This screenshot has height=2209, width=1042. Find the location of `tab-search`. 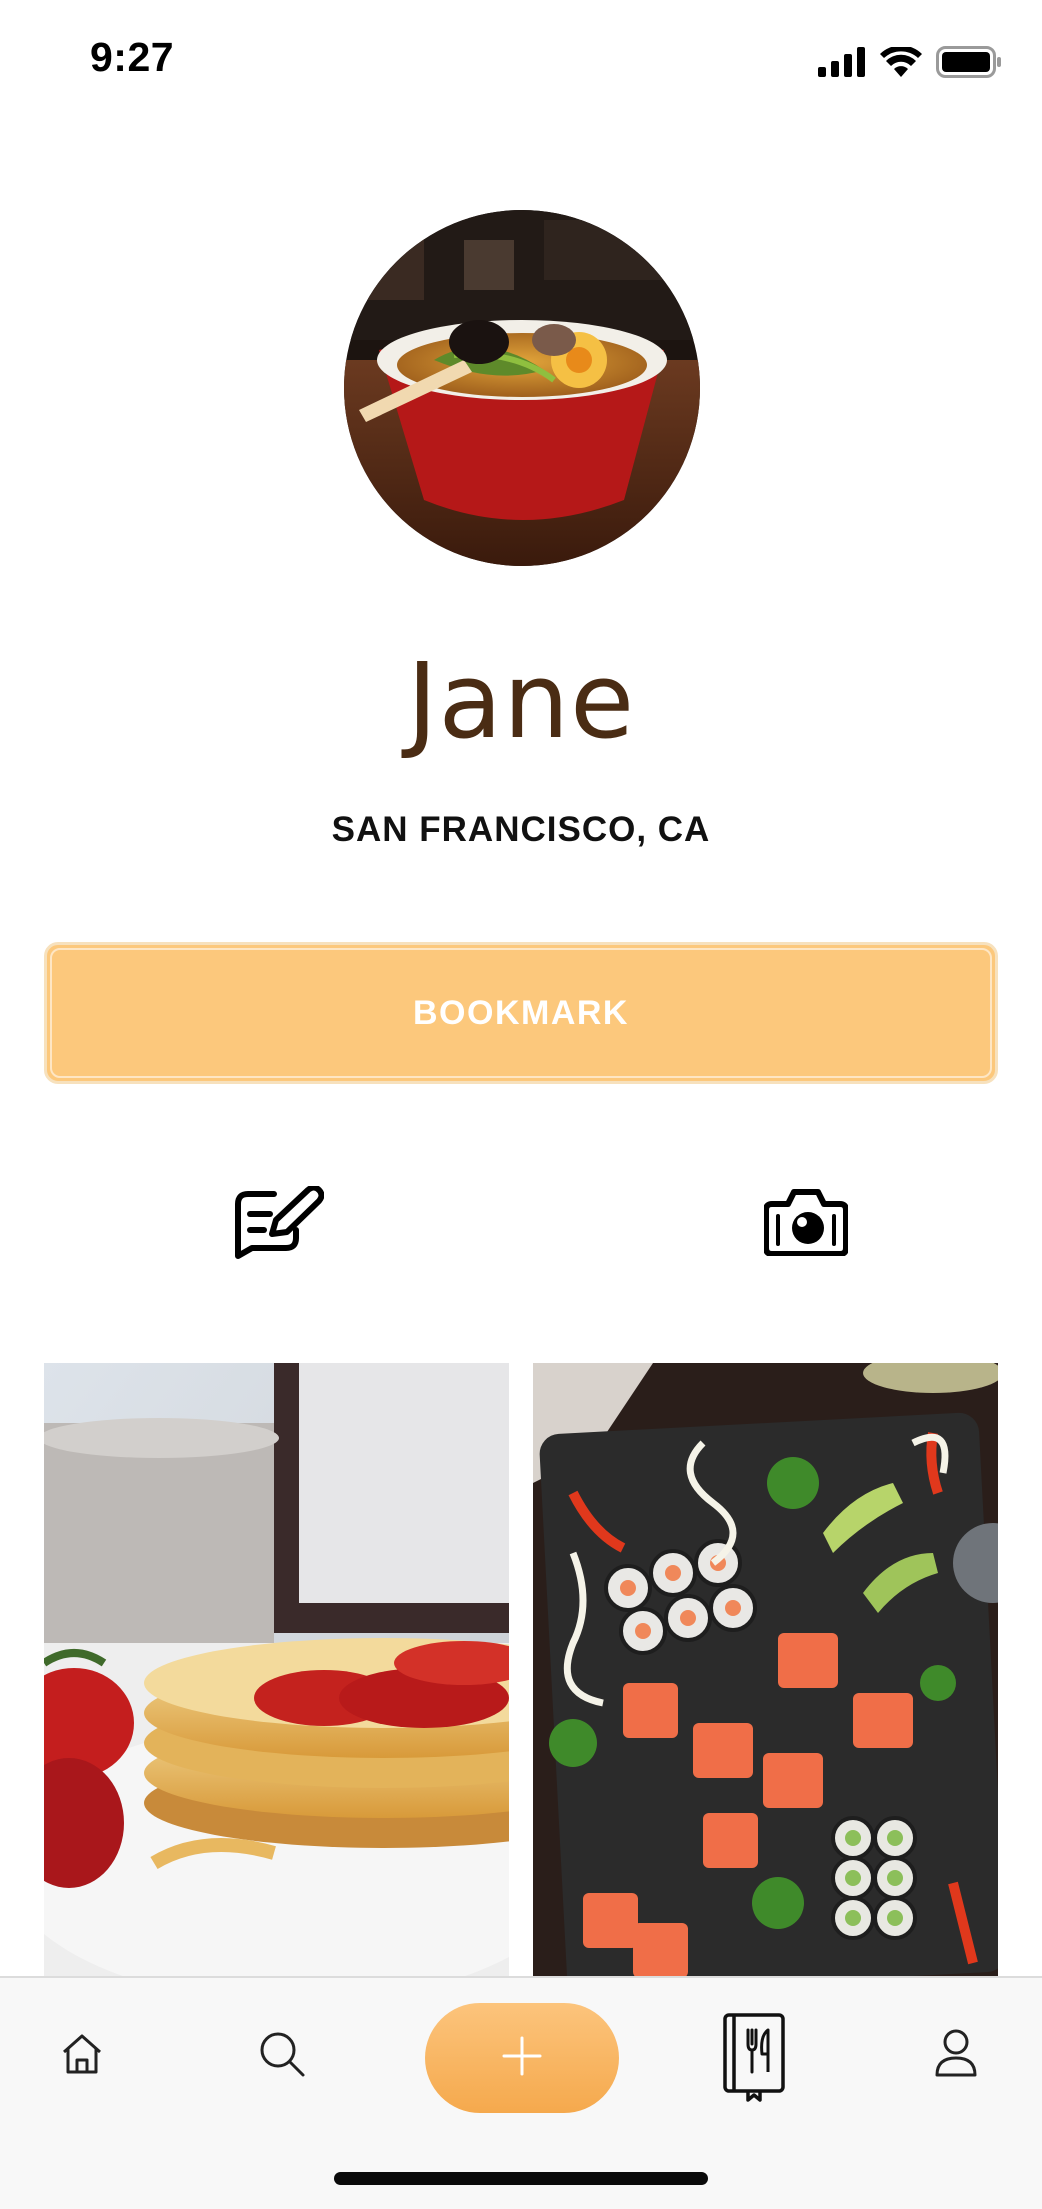

tab-search is located at coordinates (282, 2056).